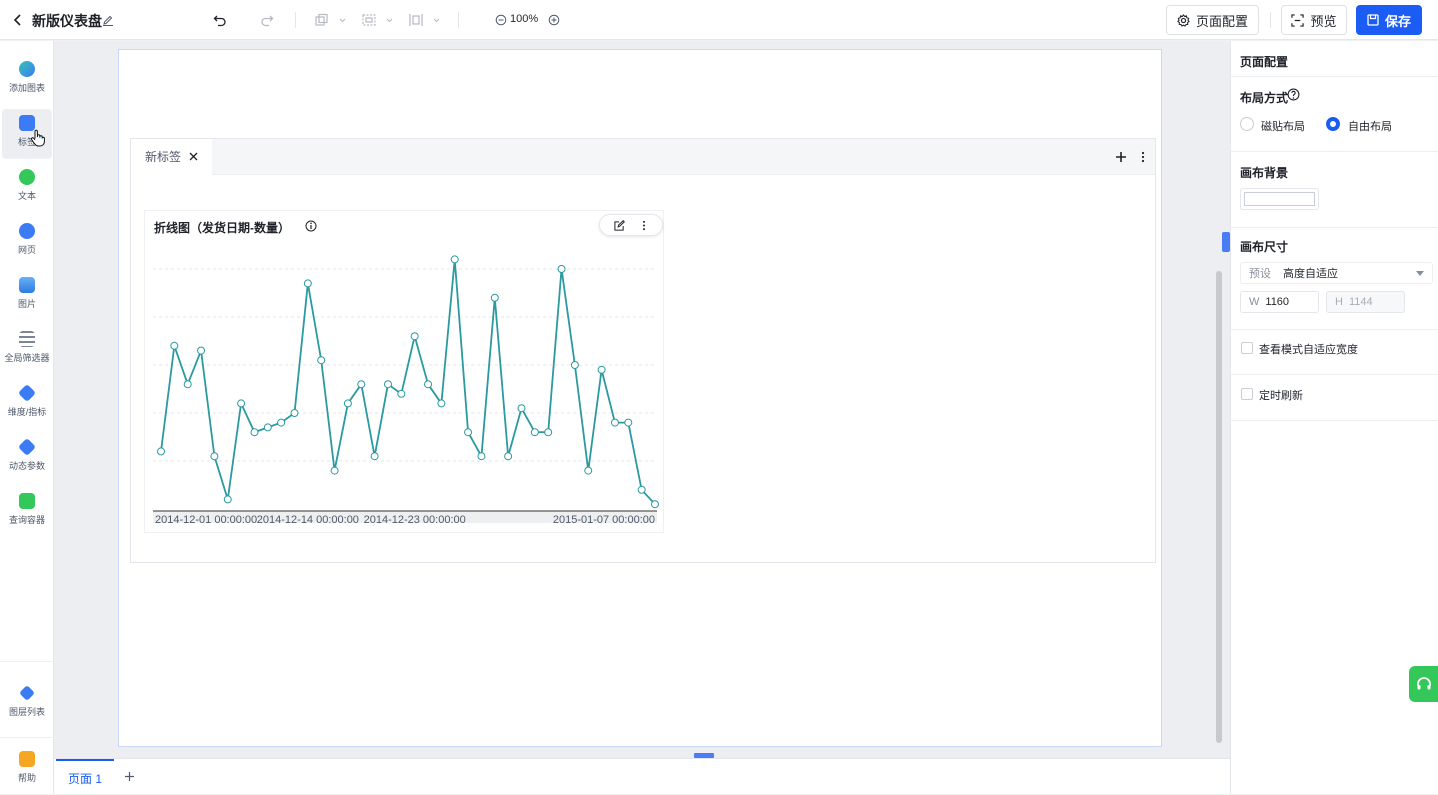 This screenshot has height=795, width=1438. Describe the element at coordinates (554, 20) in the screenshot. I see `zoom-in-icon` at that location.